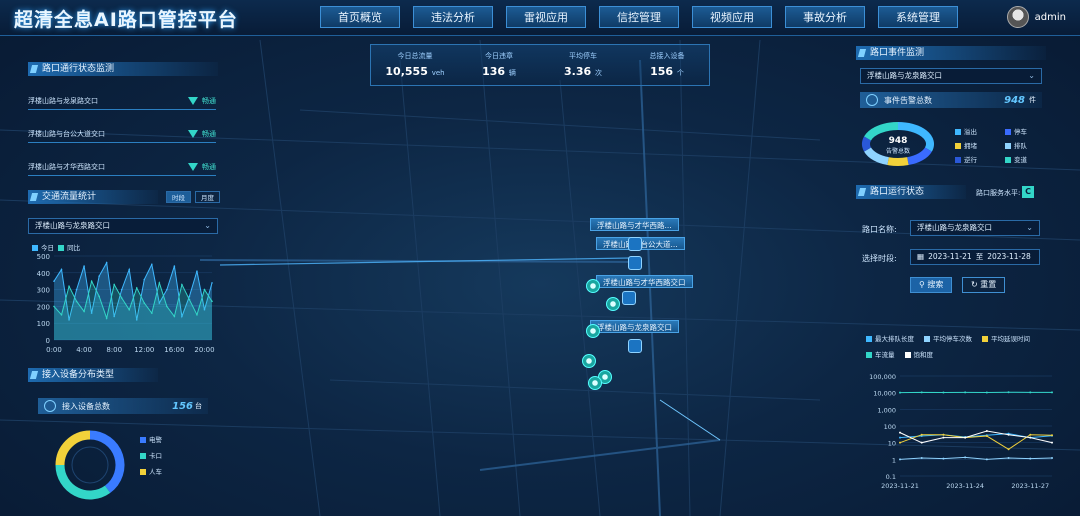  What do you see at coordinates (178, 197) in the screenshot?
I see `toggle-period: 时段` at bounding box center [178, 197].